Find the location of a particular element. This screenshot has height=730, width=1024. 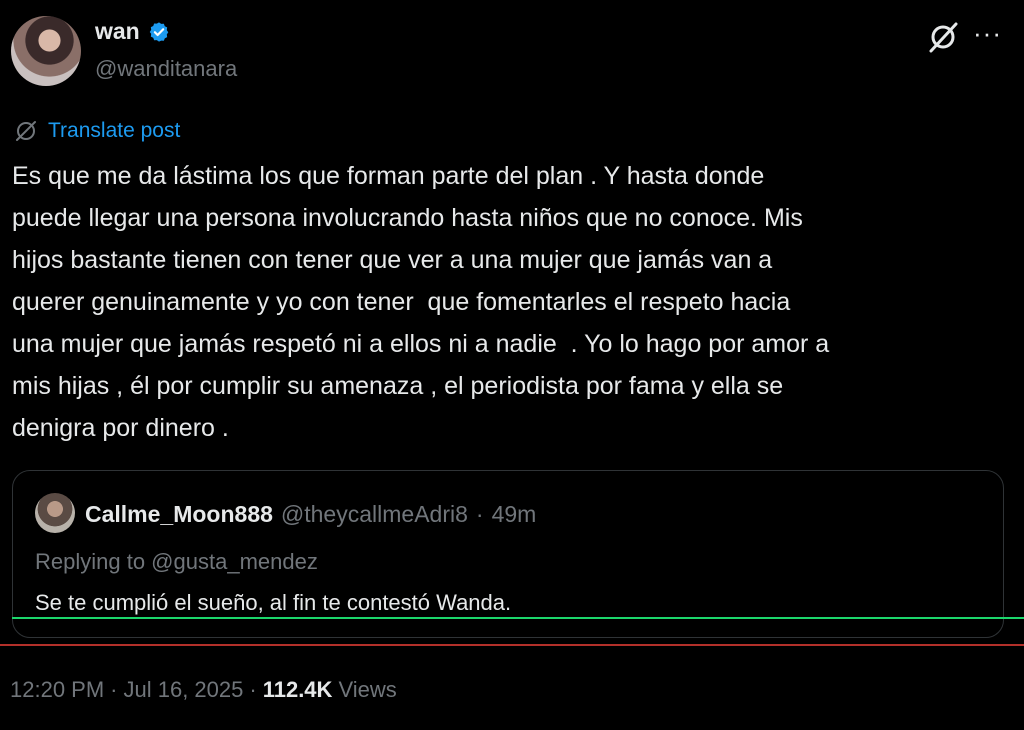

author-handle: @wanditanara is located at coordinates (166, 69).